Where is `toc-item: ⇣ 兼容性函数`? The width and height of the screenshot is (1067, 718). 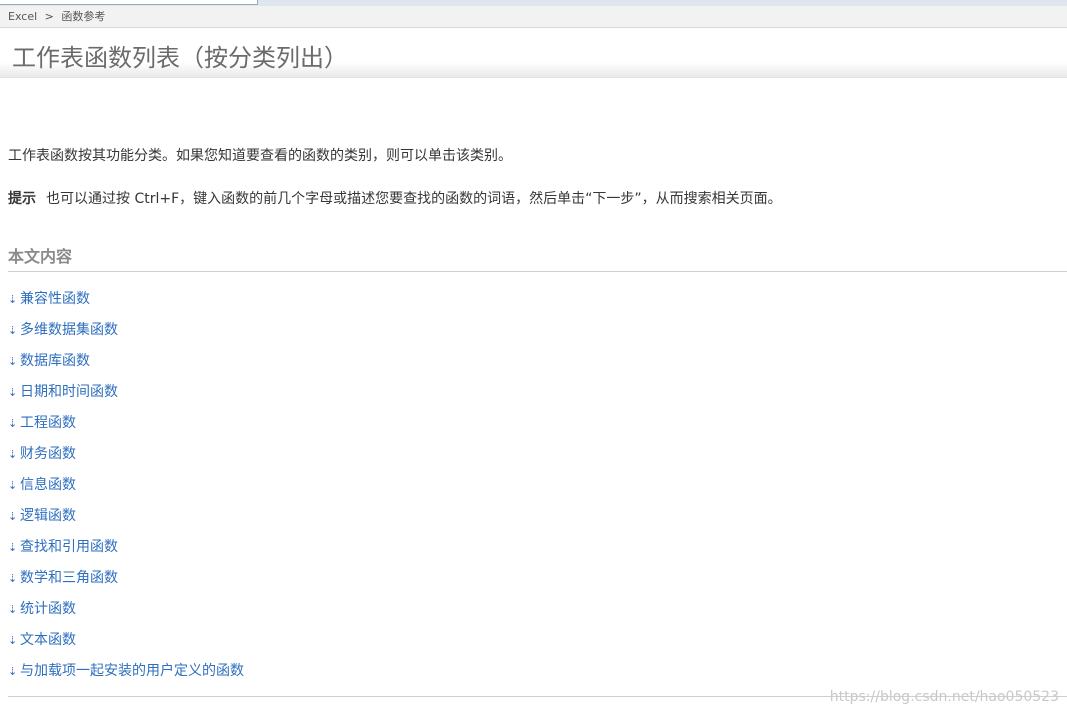
toc-item: ⇣ 兼容性函数 is located at coordinates (126, 304).